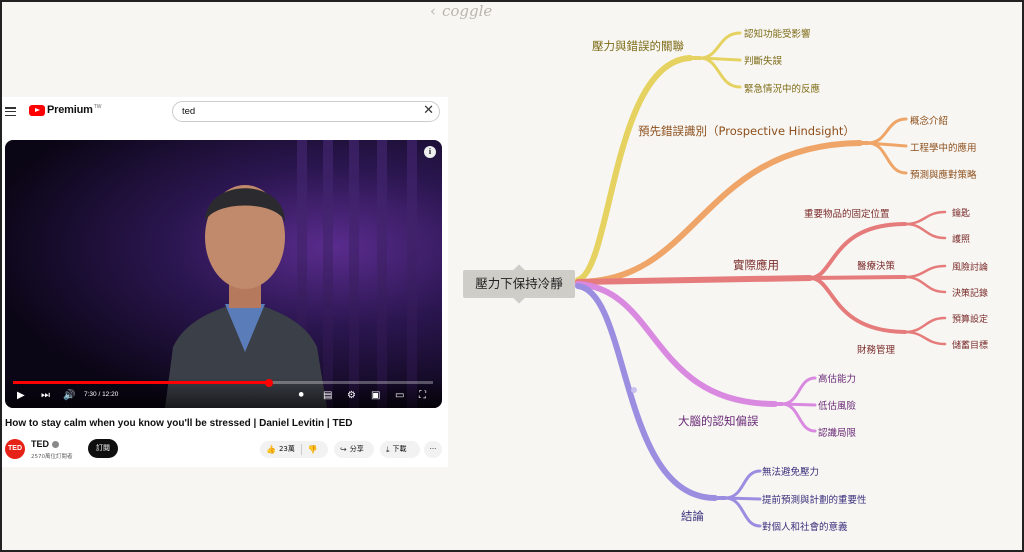 The image size is (1024, 552). What do you see at coordinates (467, 11) in the screenshot?
I see `coggle-wordmark: coggle` at bounding box center [467, 11].